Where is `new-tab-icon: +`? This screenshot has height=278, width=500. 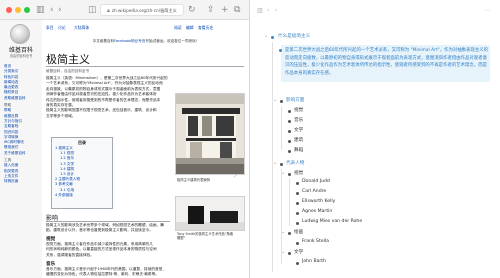
new-tab-icon: + is located at coordinates (225, 10).